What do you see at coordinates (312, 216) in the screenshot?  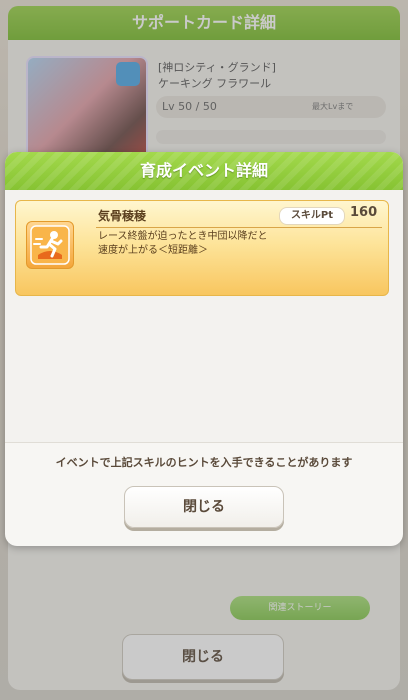 I see `skill-pt-label: スキルPt` at bounding box center [312, 216].